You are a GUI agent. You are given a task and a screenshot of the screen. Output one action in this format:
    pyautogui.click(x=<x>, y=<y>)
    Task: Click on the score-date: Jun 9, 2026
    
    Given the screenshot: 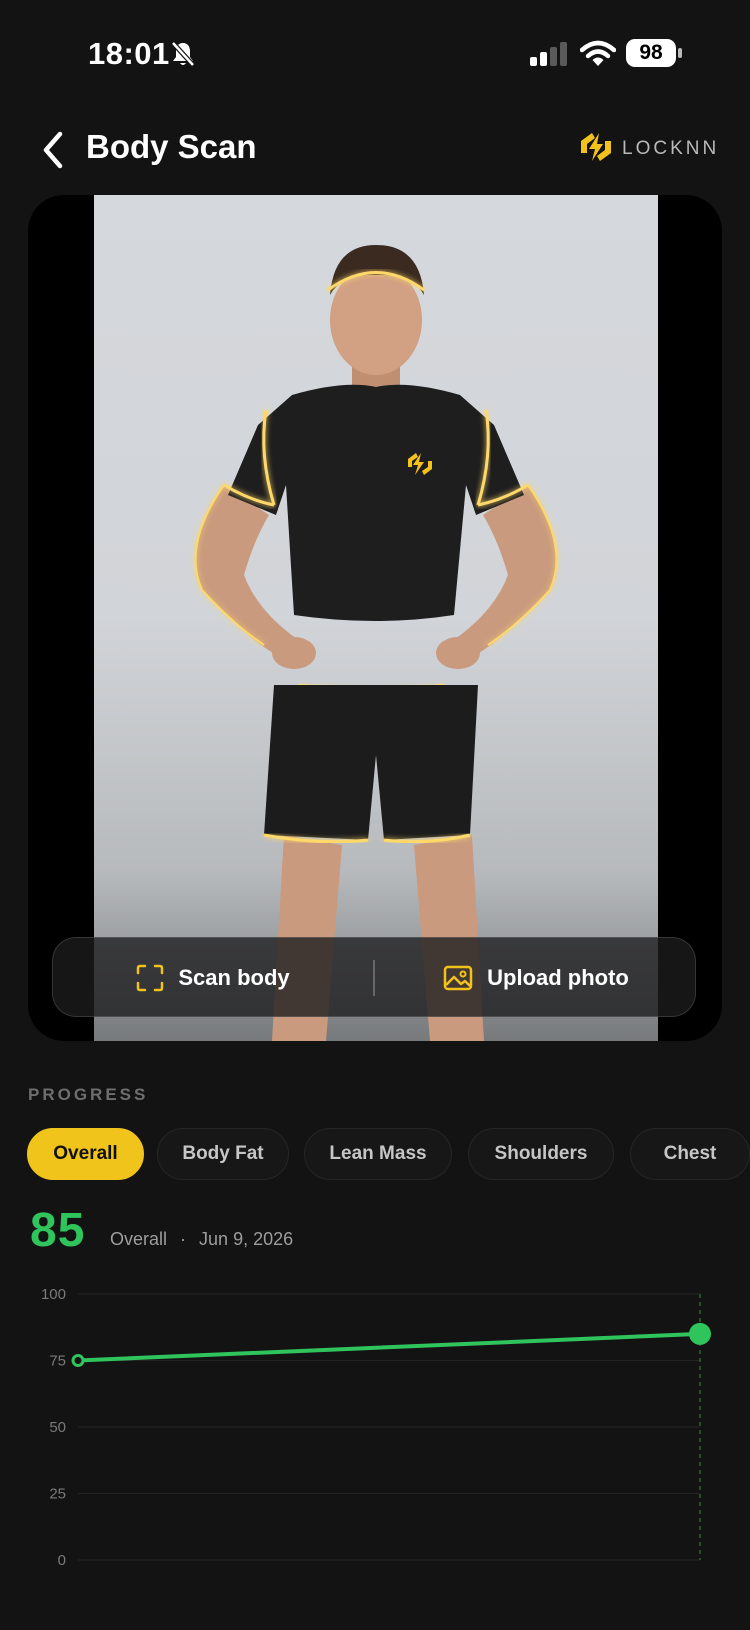 What is the action you would take?
    pyautogui.click(x=246, y=1239)
    